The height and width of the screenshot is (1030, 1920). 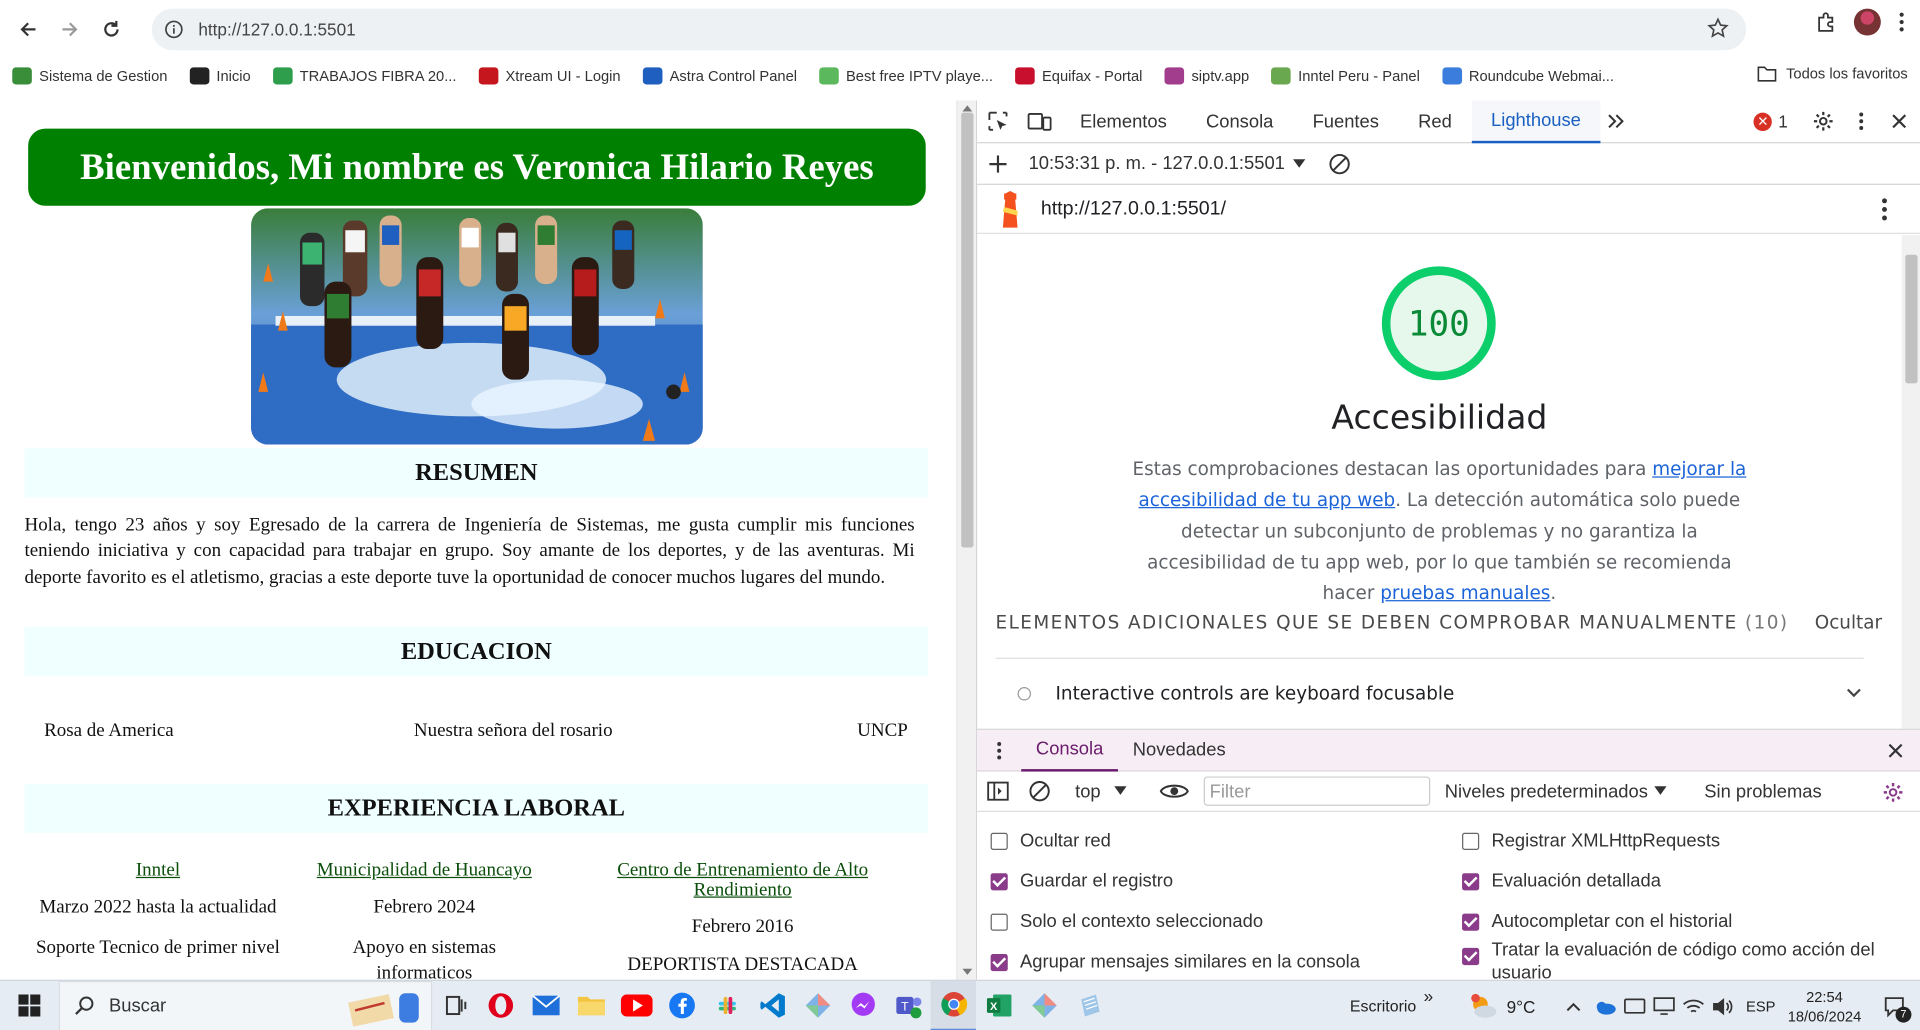 I want to click on clear-console-icon, so click(x=1040, y=791).